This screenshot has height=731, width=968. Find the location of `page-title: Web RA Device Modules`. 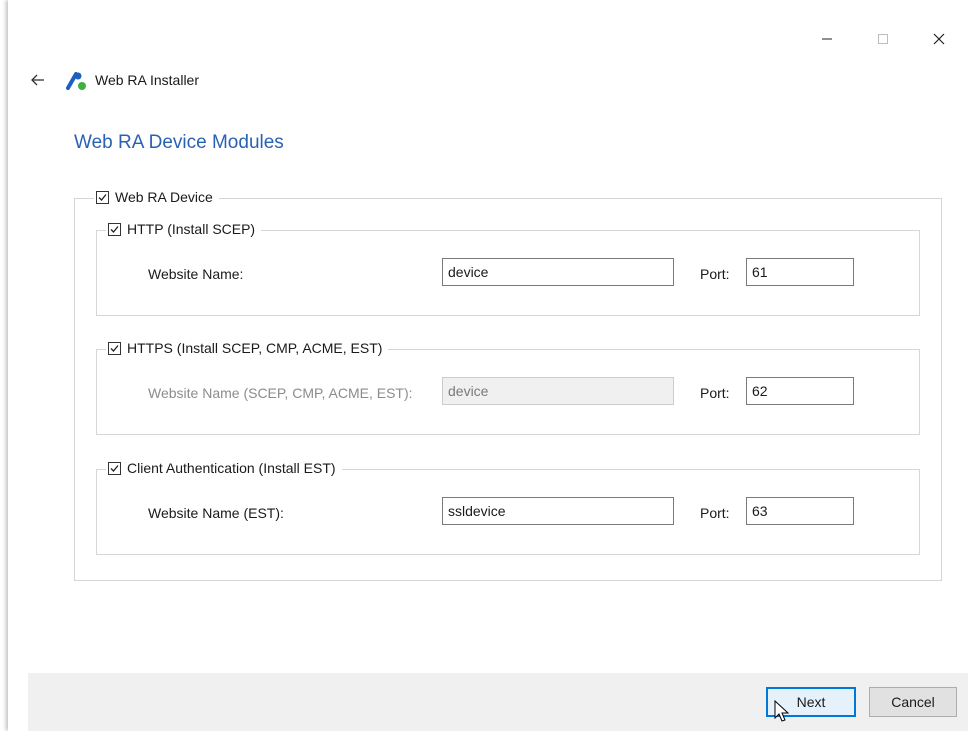

page-title: Web RA Device Modules is located at coordinates (179, 142).